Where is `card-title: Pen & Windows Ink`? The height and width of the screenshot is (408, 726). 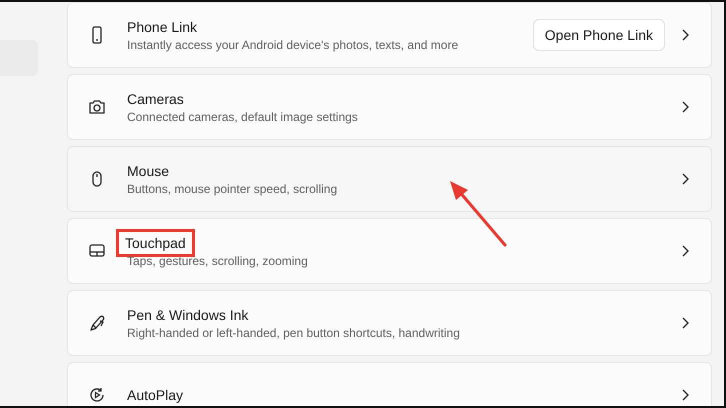 card-title: Pen & Windows Ink is located at coordinates (187, 315).